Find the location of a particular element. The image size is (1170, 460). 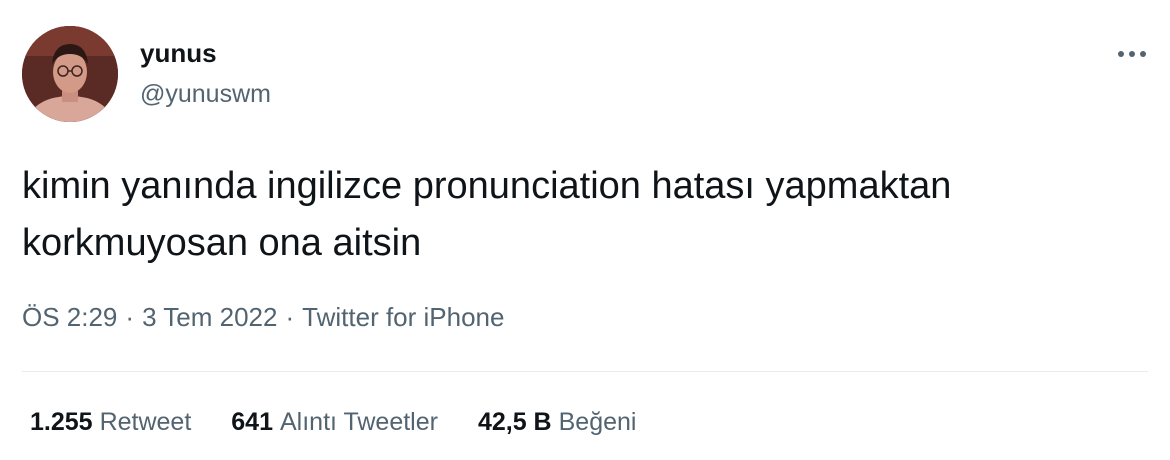

avatar is located at coordinates (70, 74).